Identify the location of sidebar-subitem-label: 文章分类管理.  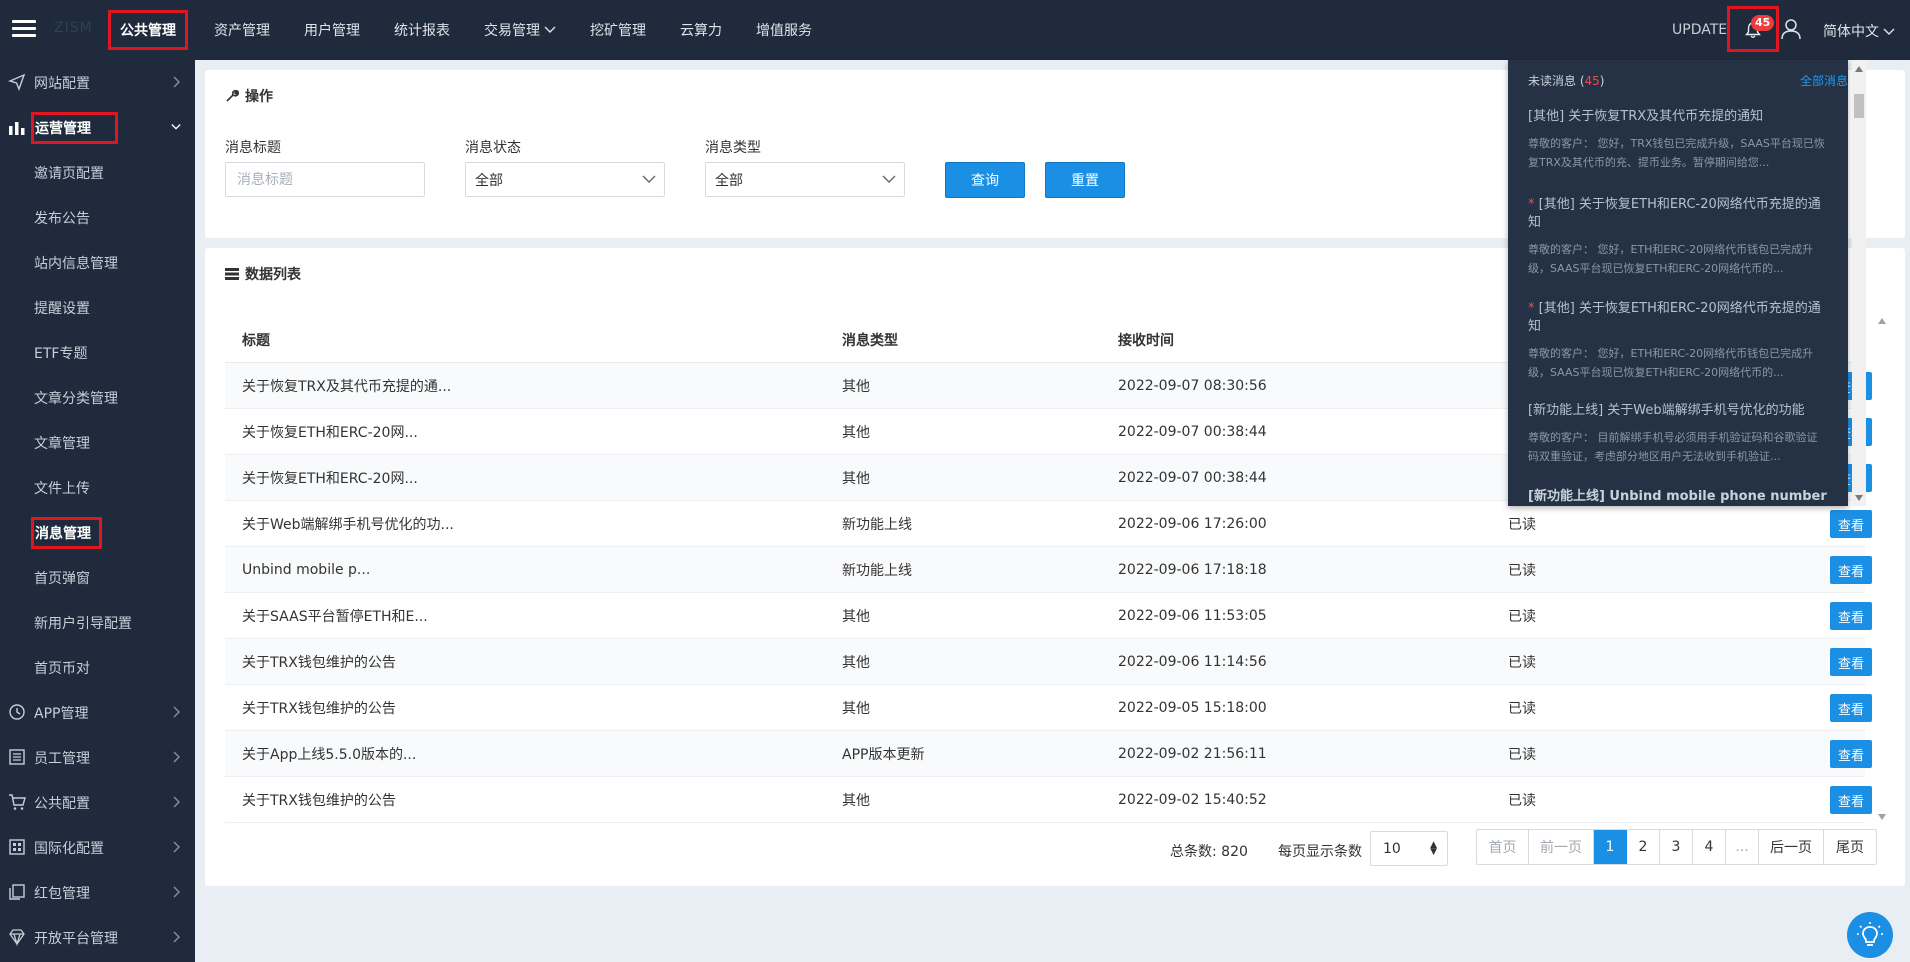
(76, 398).